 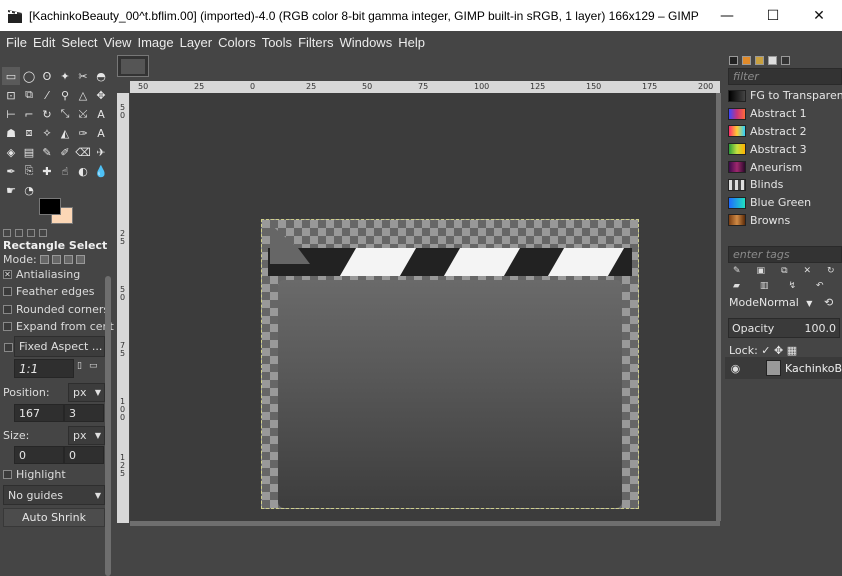 What do you see at coordinates (784, 328) in the screenshot?
I see `opacity-slider: Opacity 100.0` at bounding box center [784, 328].